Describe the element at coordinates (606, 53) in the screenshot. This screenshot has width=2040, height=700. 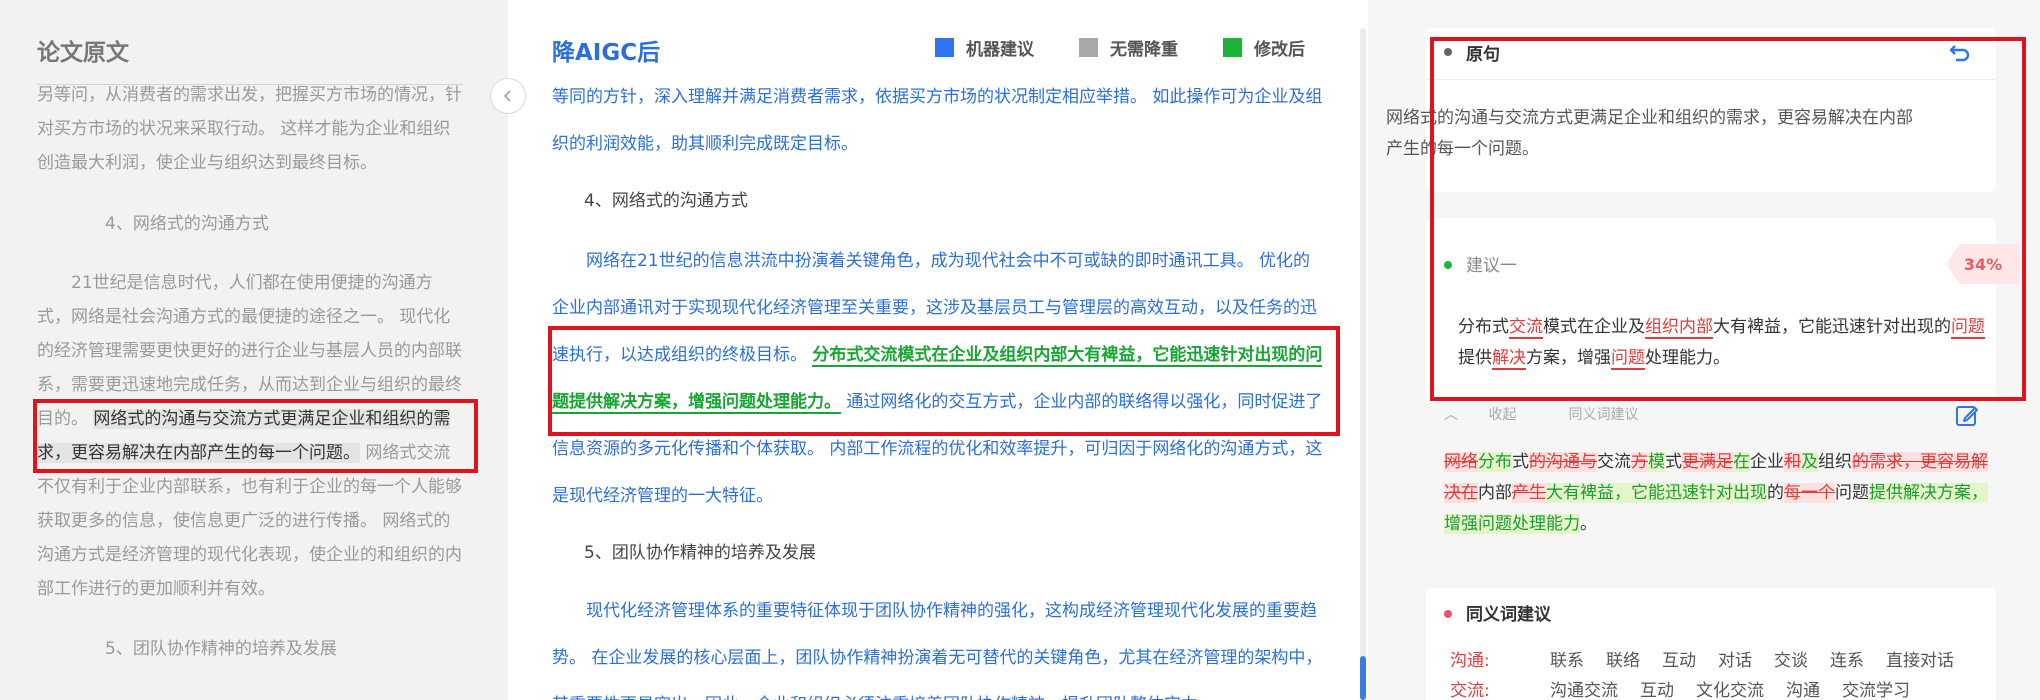
I see `reduced-panel-title: 降AIGC后` at that location.